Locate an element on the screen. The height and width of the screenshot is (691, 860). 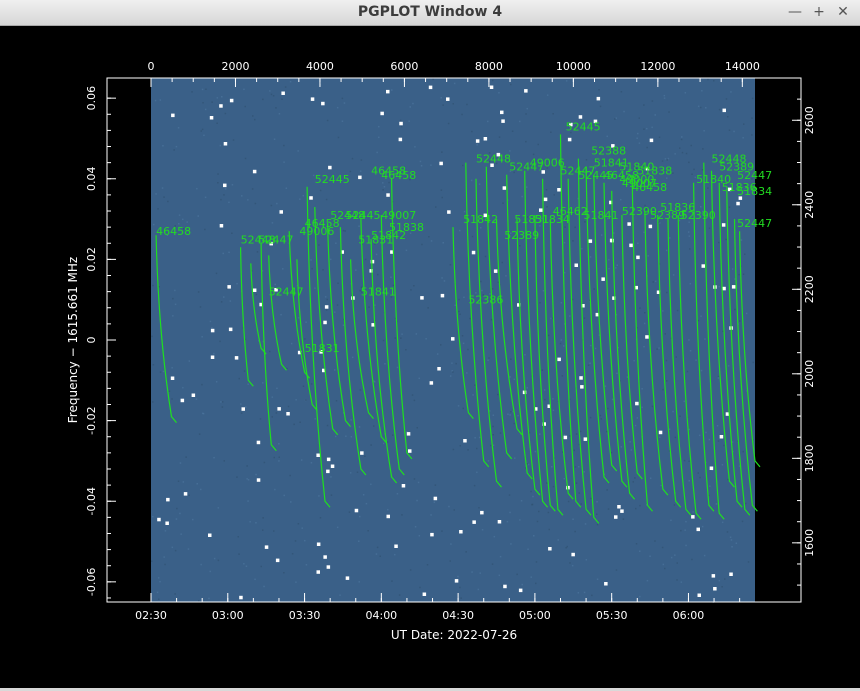
x-top-tick-label: 0 is located at coordinates (151, 66).